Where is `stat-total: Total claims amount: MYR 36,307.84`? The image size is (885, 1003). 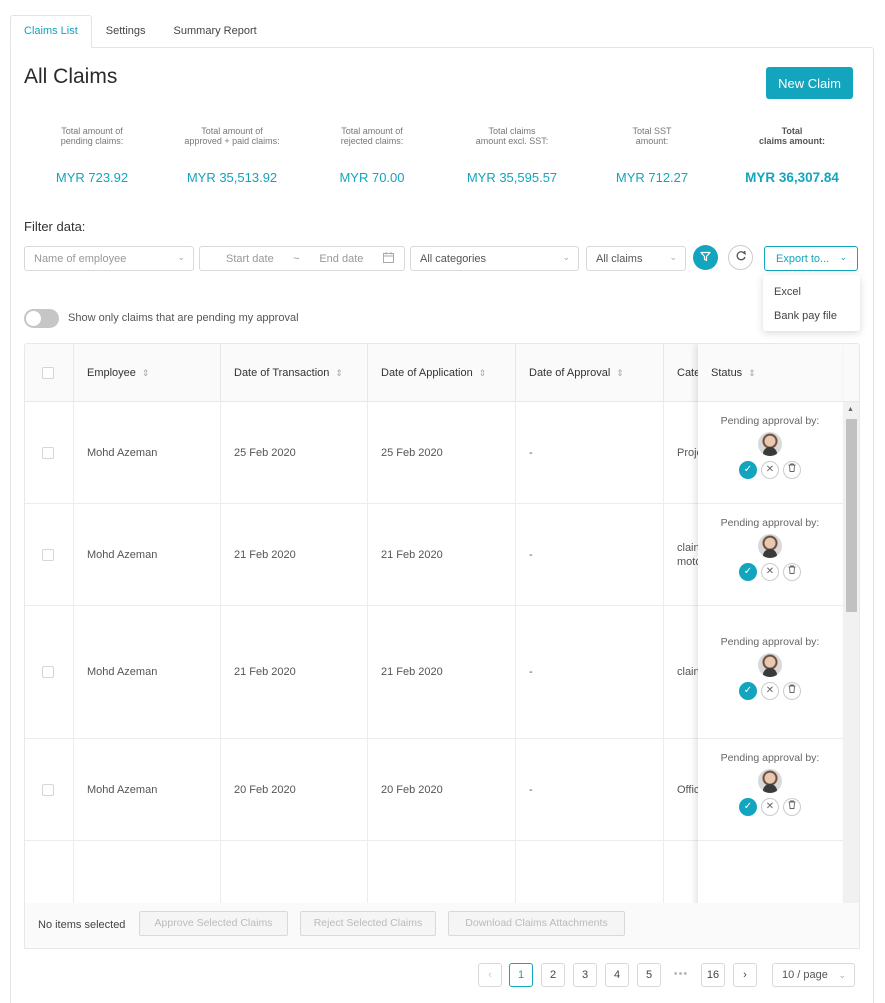
stat-total: Total claims amount: MYR 36,307.84 is located at coordinates (792, 155).